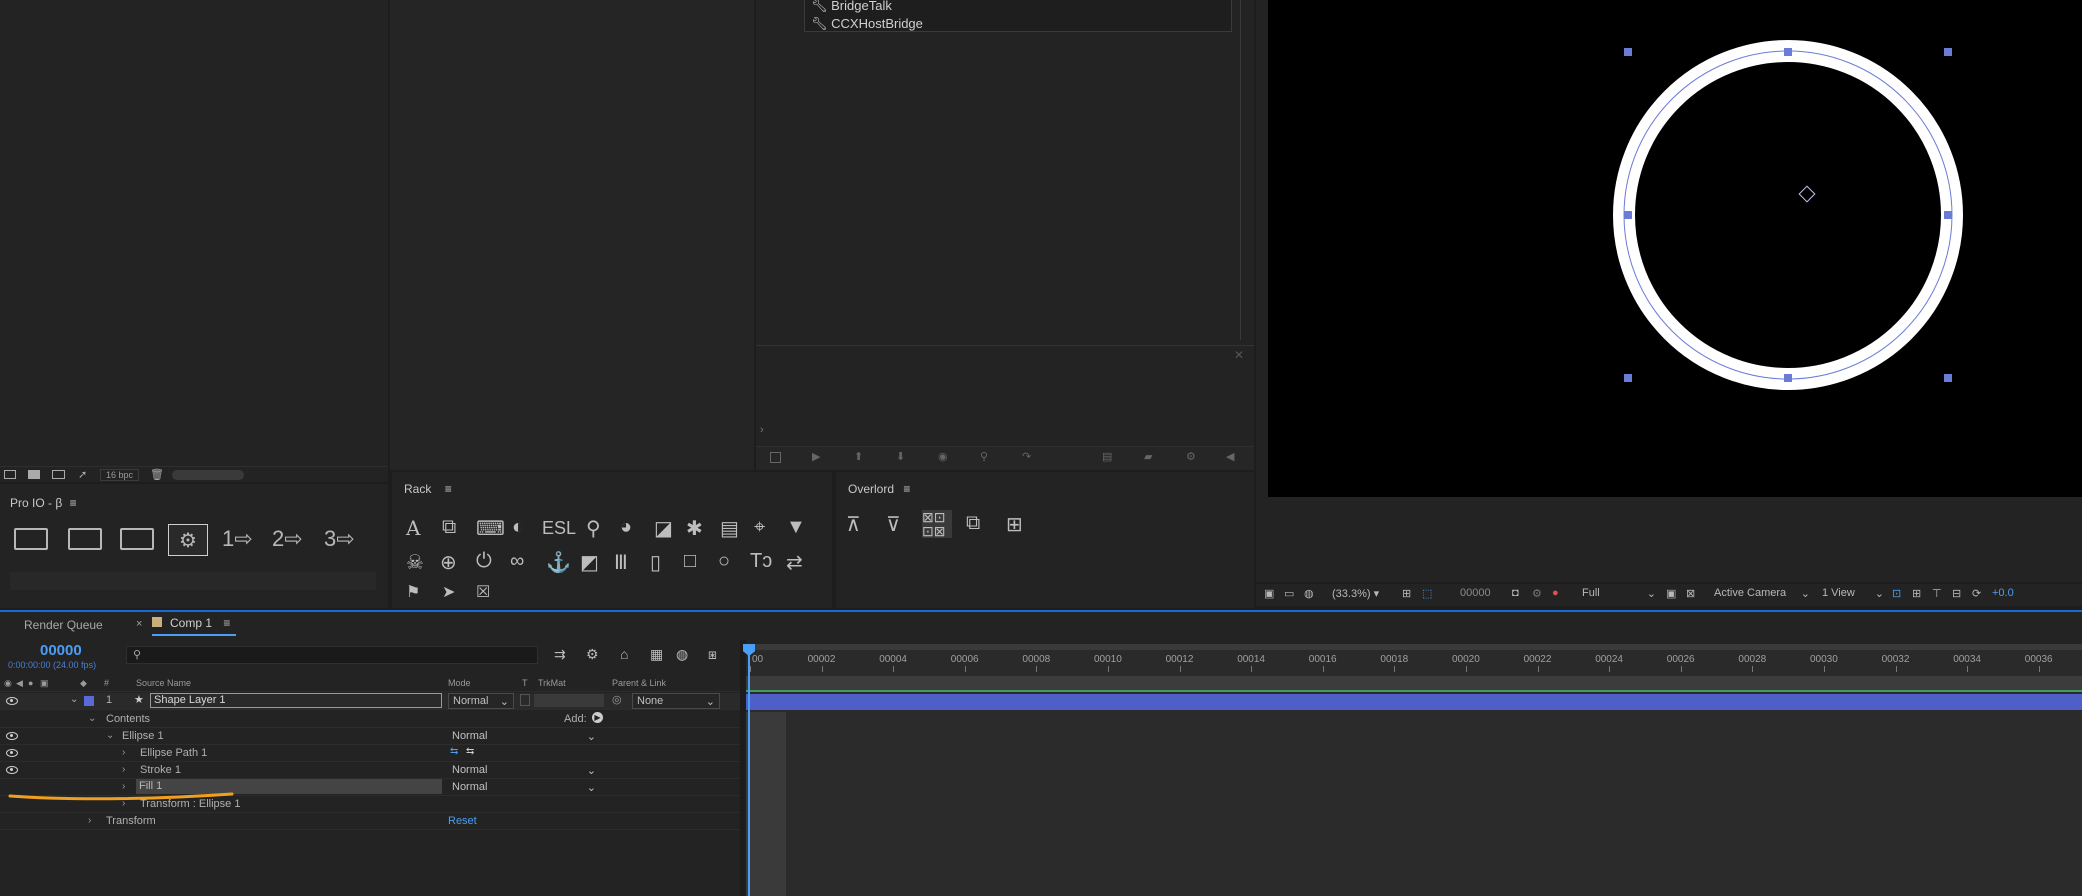  What do you see at coordinates (1230, 456) in the screenshot?
I see `speaker-icon: ◀` at bounding box center [1230, 456].